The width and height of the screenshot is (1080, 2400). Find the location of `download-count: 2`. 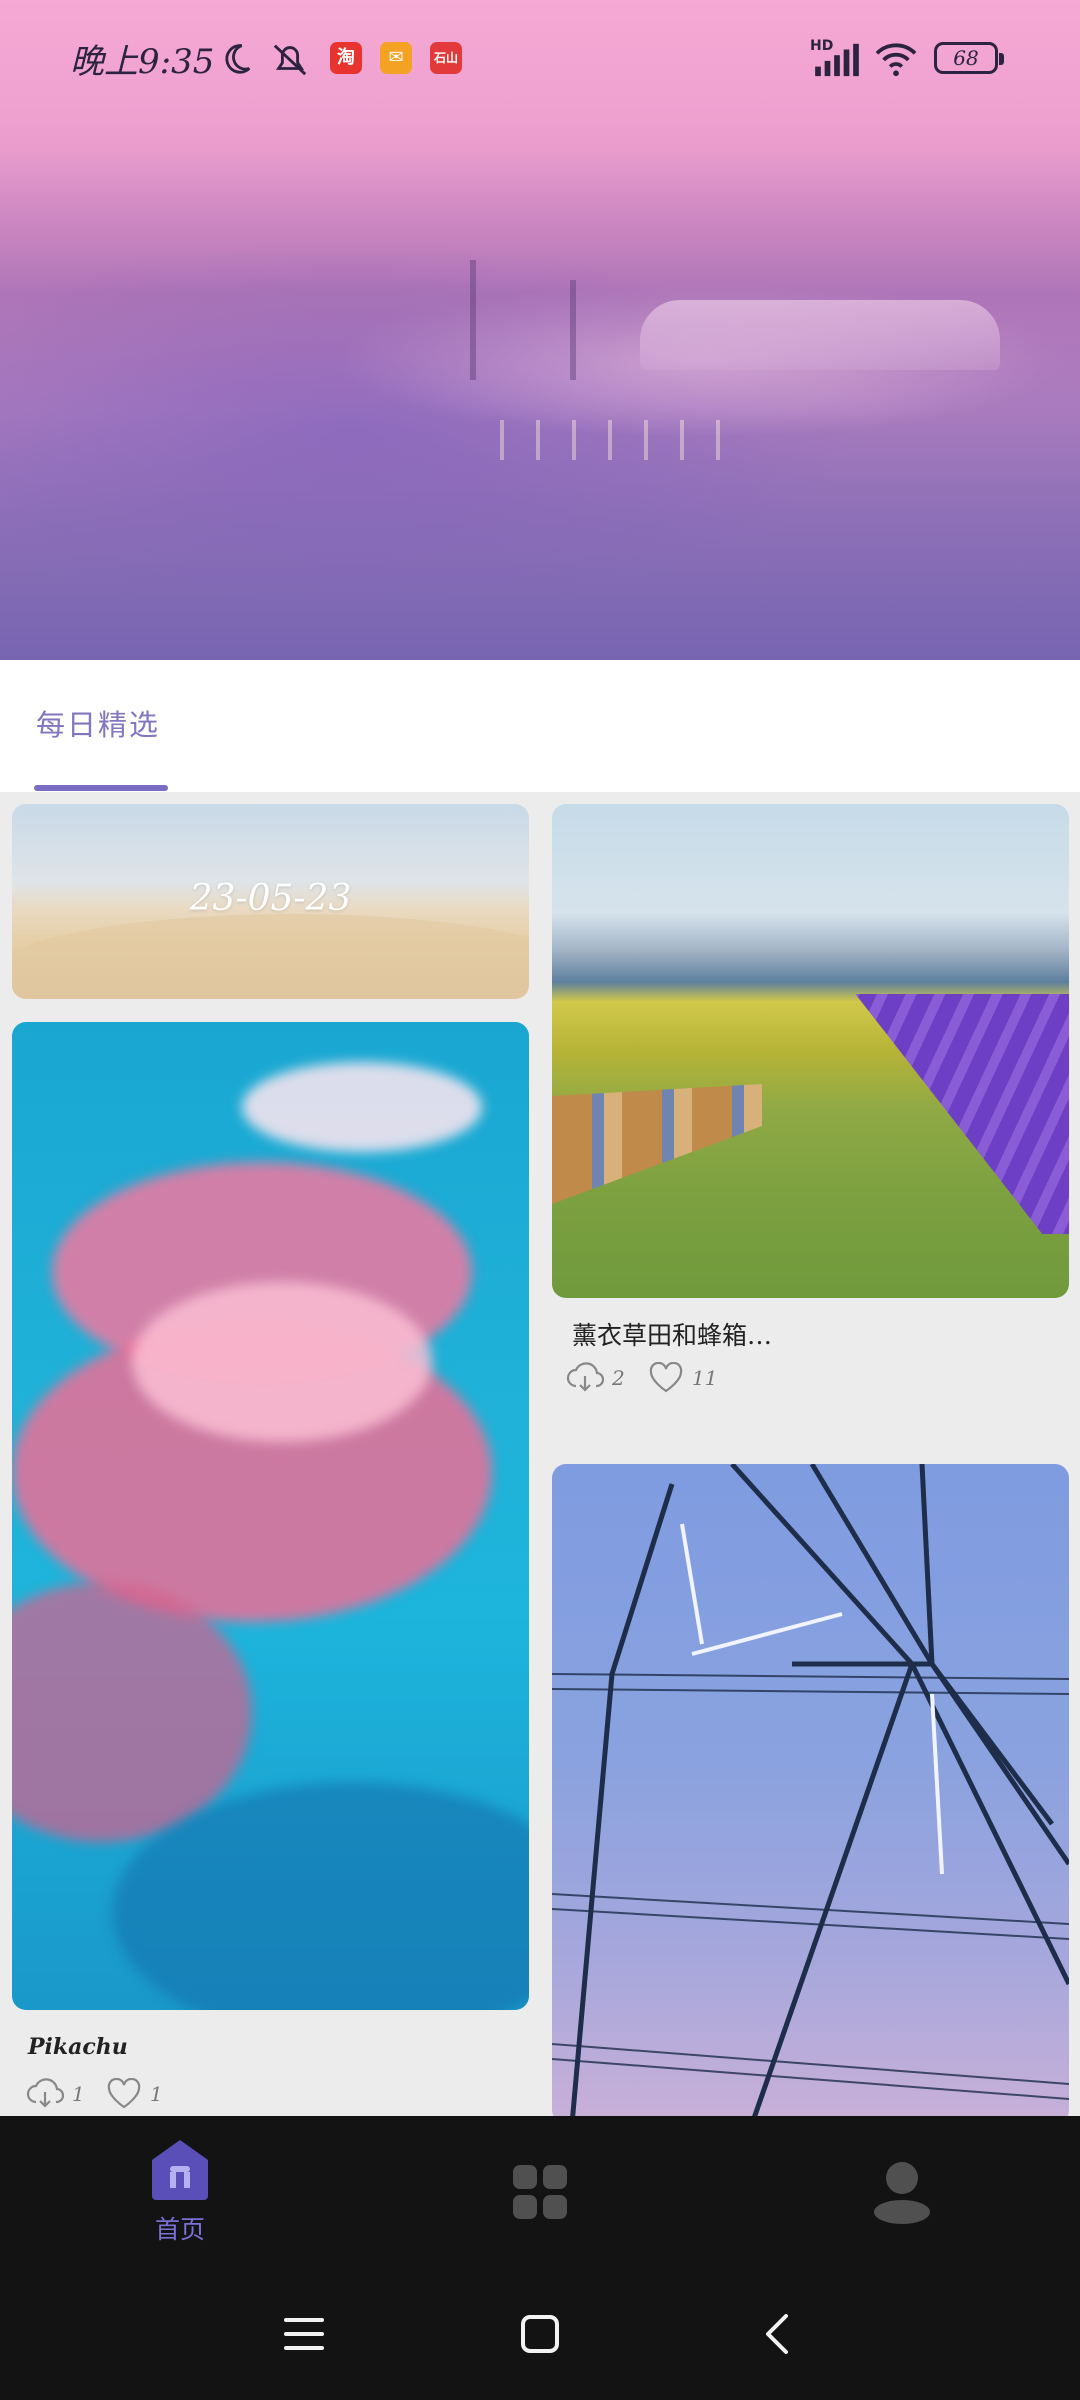

download-count: 2 is located at coordinates (595, 1378).